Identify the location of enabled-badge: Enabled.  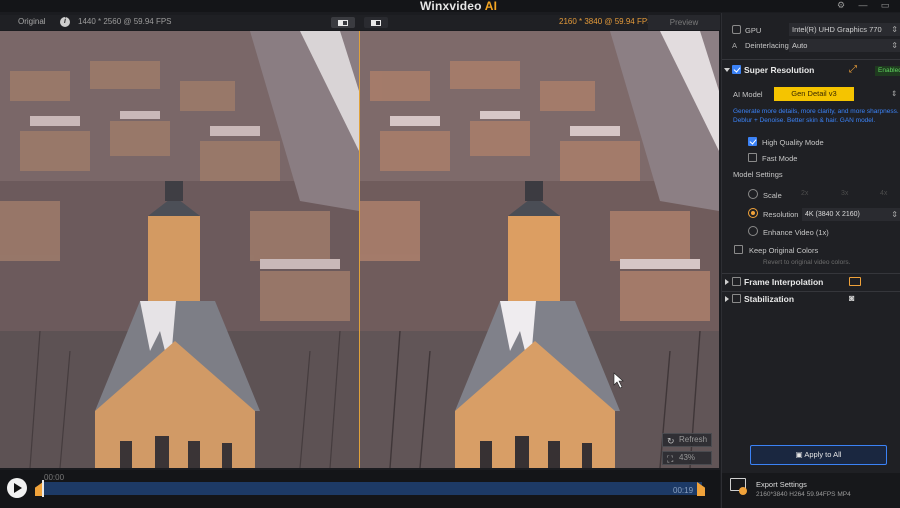
(887, 71).